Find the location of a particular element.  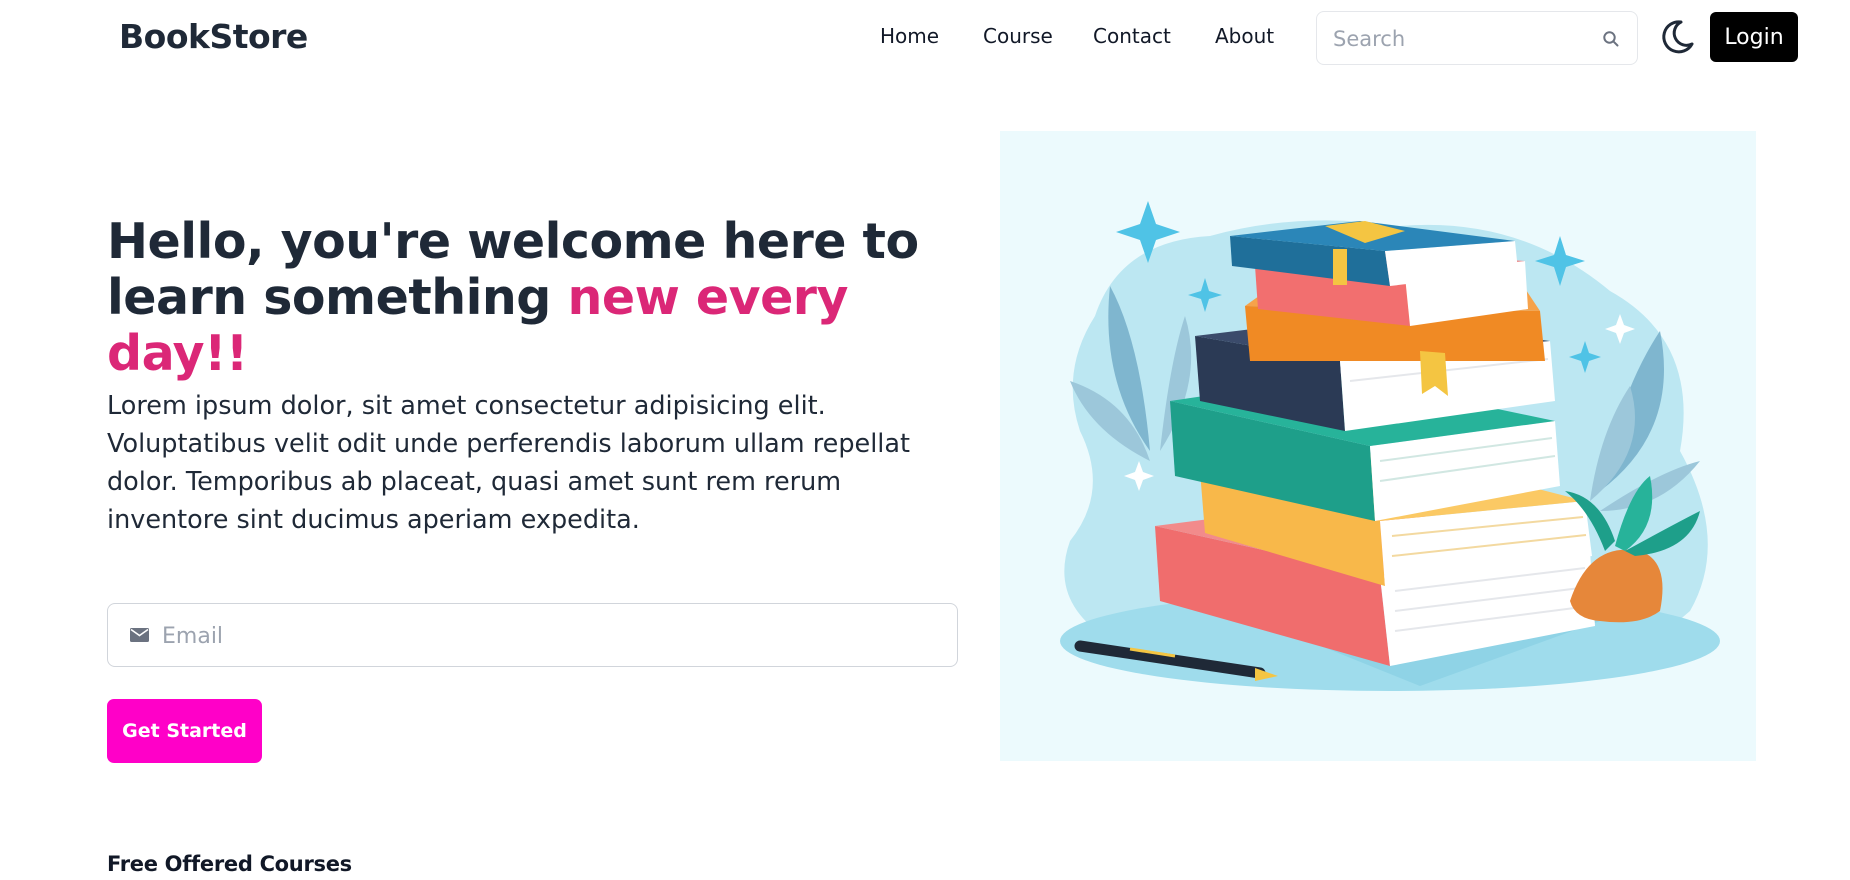

login-button: Login is located at coordinates (1754, 37).